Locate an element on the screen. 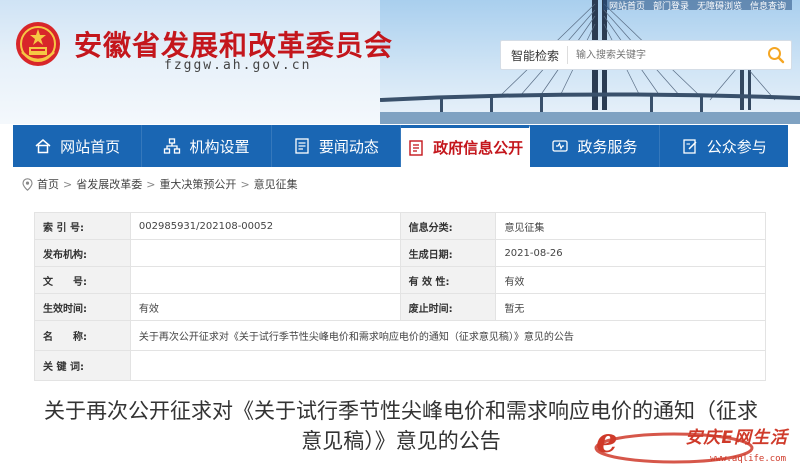 The width and height of the screenshot is (800, 468). effective-value: 有效 is located at coordinates (265, 307).